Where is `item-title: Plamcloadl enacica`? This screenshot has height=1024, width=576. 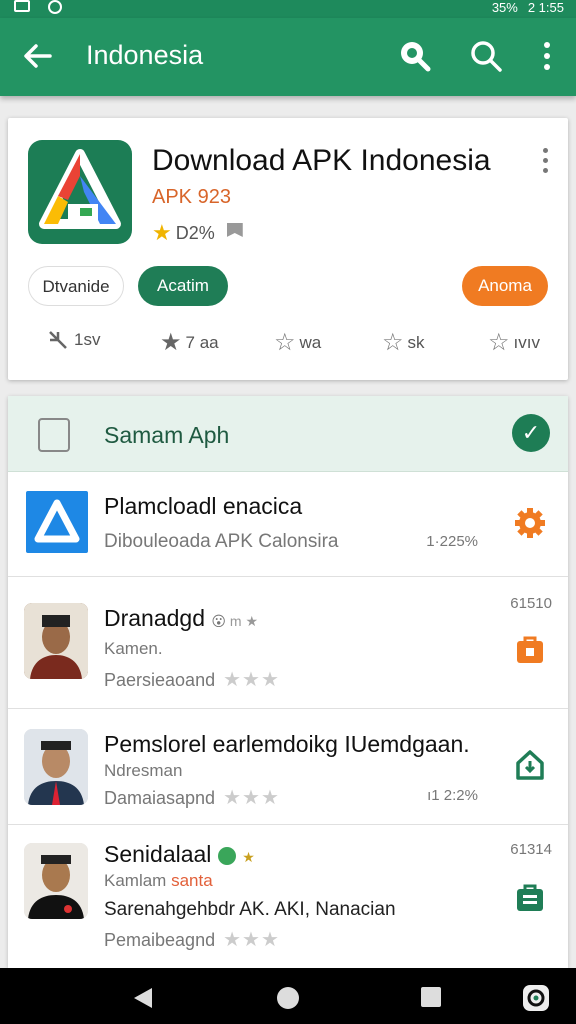 item-title: Plamcloadl enacica is located at coordinates (203, 506).